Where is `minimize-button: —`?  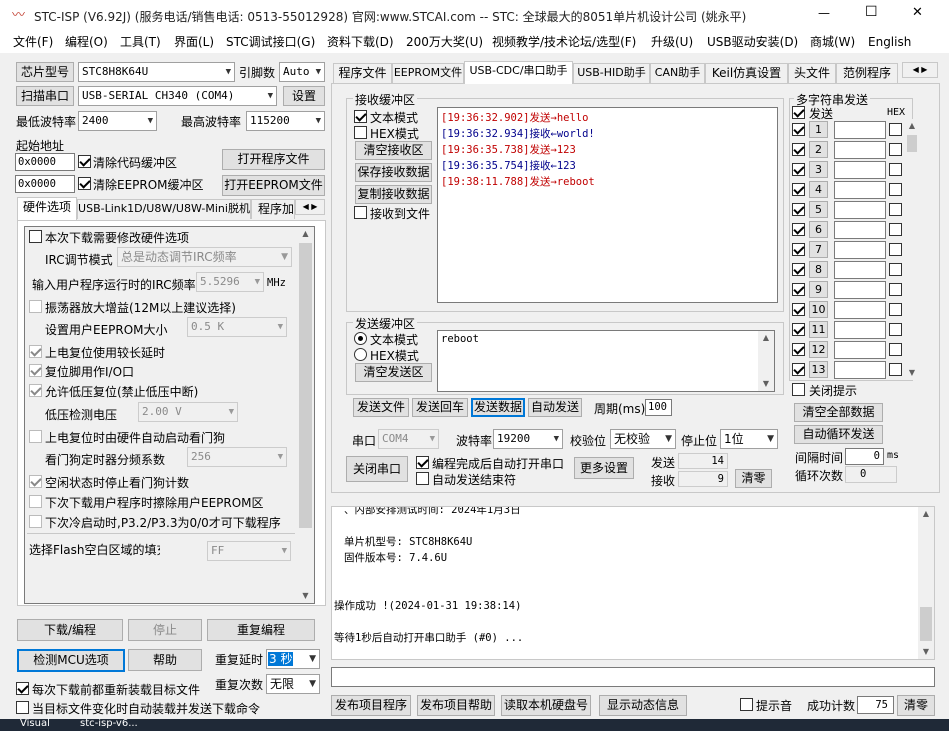 minimize-button: — is located at coordinates (824, 13).